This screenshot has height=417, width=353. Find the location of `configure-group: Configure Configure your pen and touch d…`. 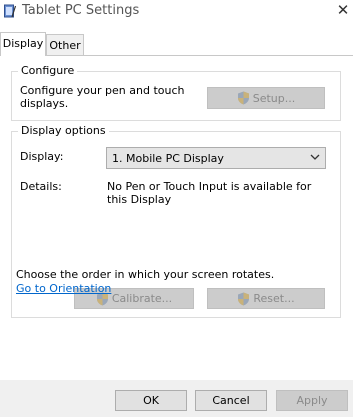

configure-group: Configure Configure your pen and touch d… is located at coordinates (176, 92).